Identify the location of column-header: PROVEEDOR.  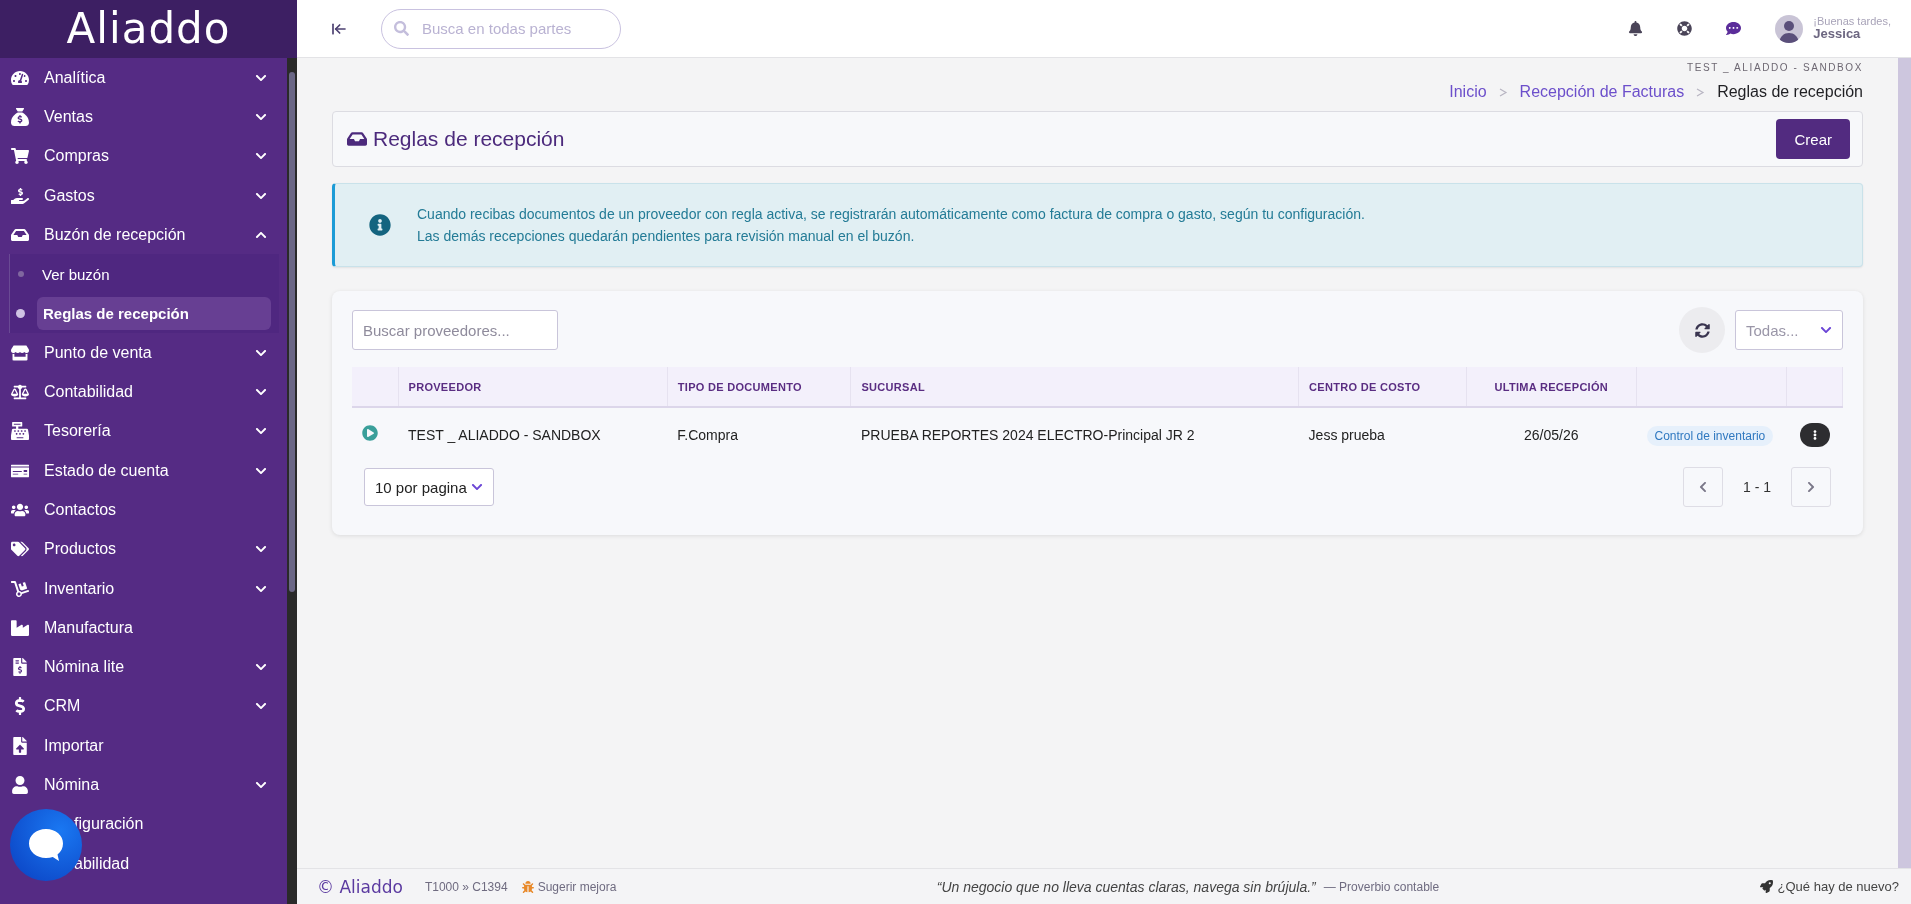
(533, 387).